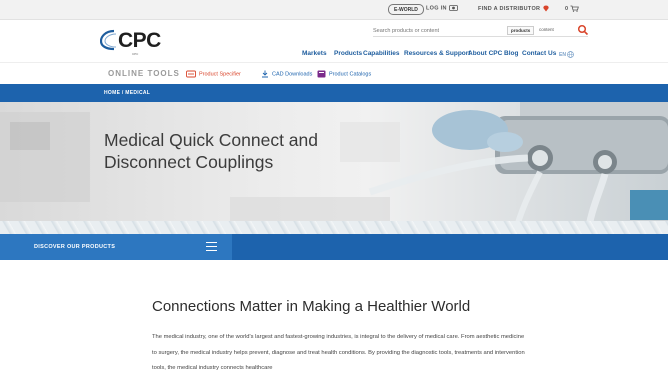 Image resolution: width=668 pixels, height=385 pixels. I want to click on user-icon, so click(453, 8).